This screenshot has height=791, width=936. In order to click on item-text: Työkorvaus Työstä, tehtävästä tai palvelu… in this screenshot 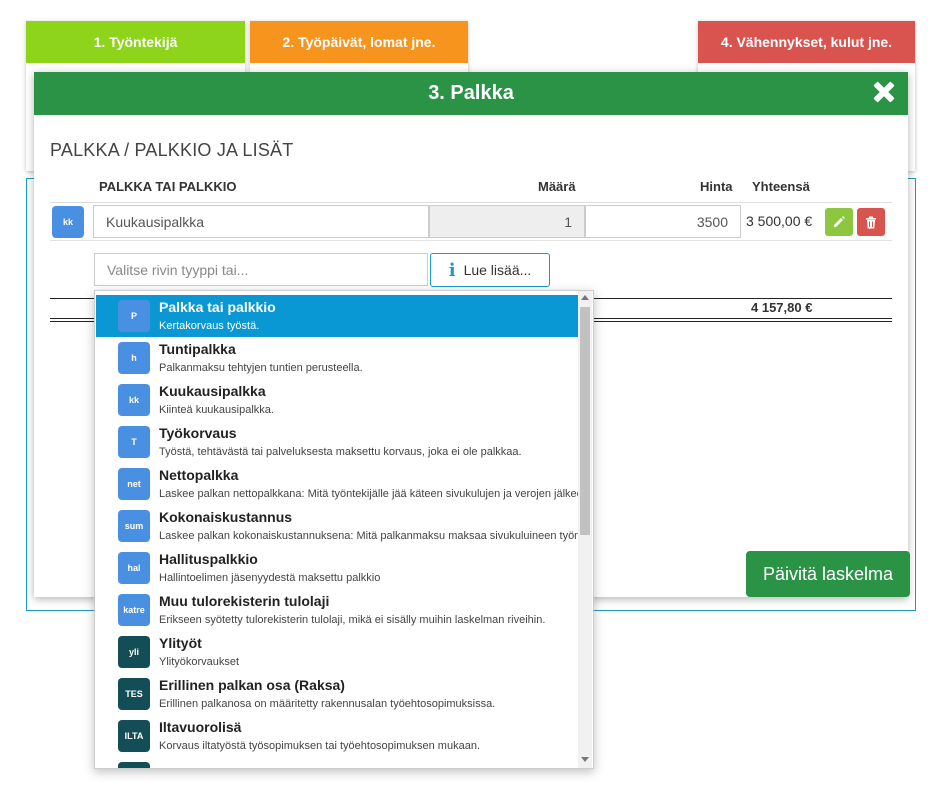, I will do `click(340, 442)`.